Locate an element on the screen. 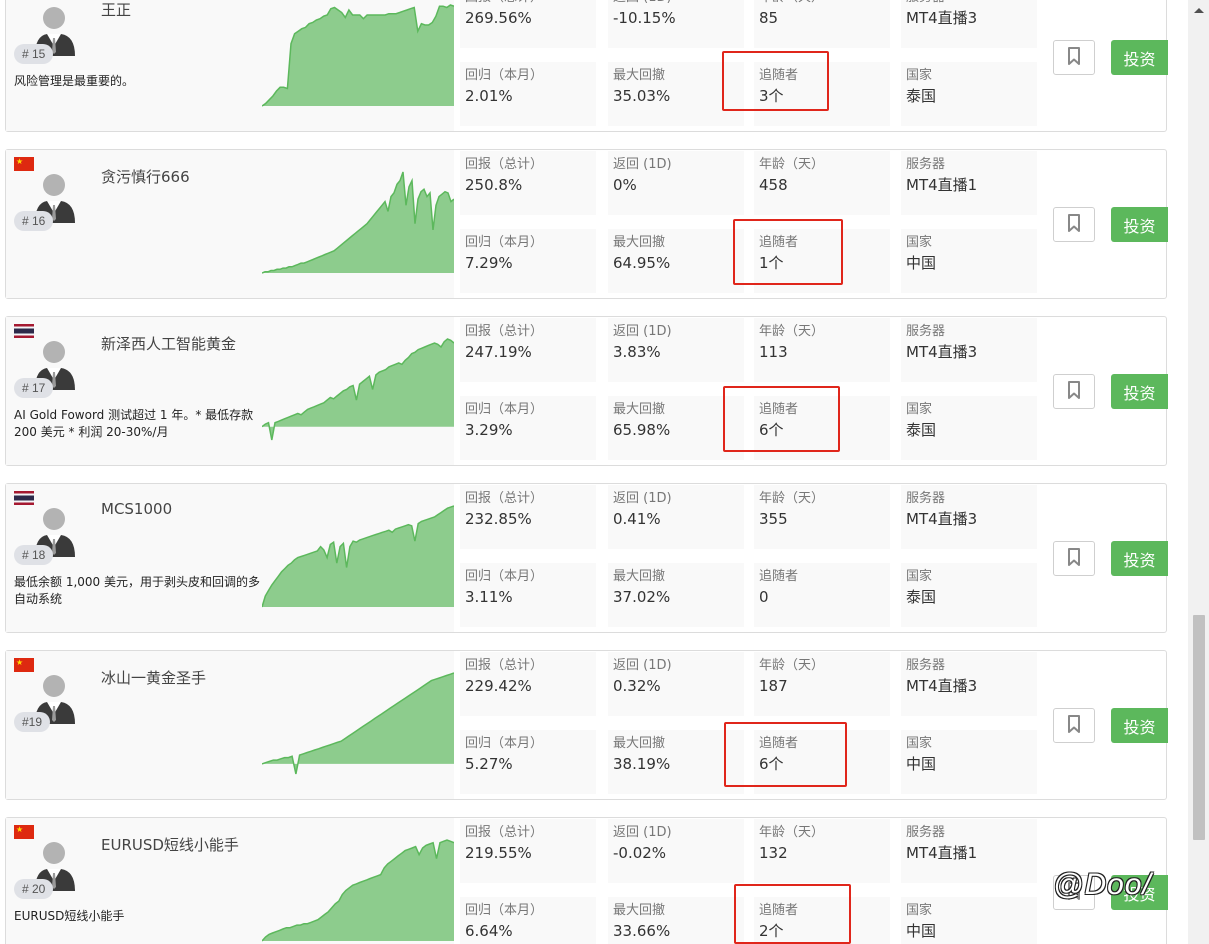 Image resolution: width=1209 pixels, height=944 pixels. stat-value: 247.19% is located at coordinates (498, 352).